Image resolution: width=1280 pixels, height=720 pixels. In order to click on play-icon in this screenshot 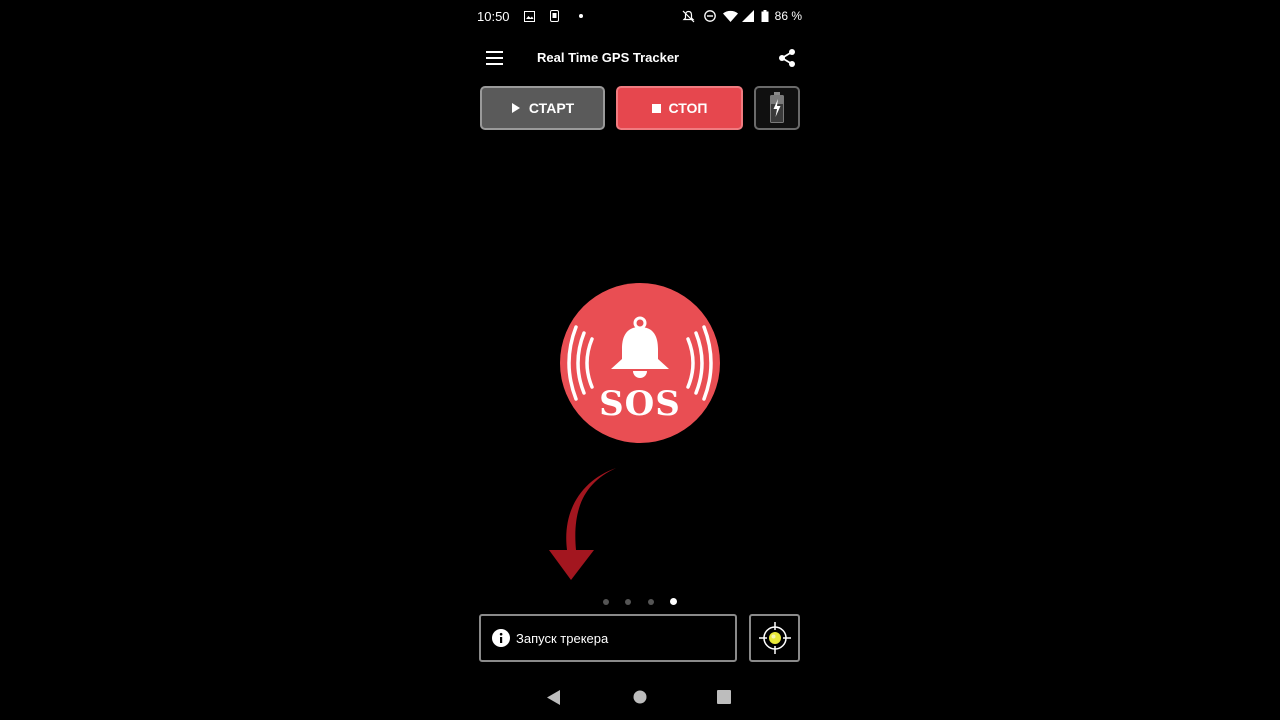, I will do `click(515, 108)`.